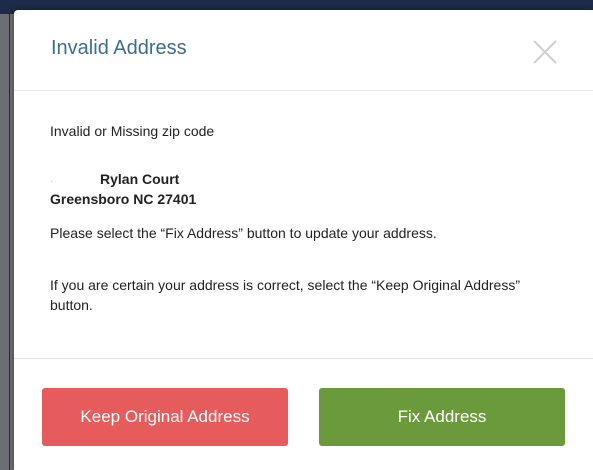 The image size is (593, 470). What do you see at coordinates (132, 131) in the screenshot?
I see `invalid-zip-message: Invalid or Missing zip code` at bounding box center [132, 131].